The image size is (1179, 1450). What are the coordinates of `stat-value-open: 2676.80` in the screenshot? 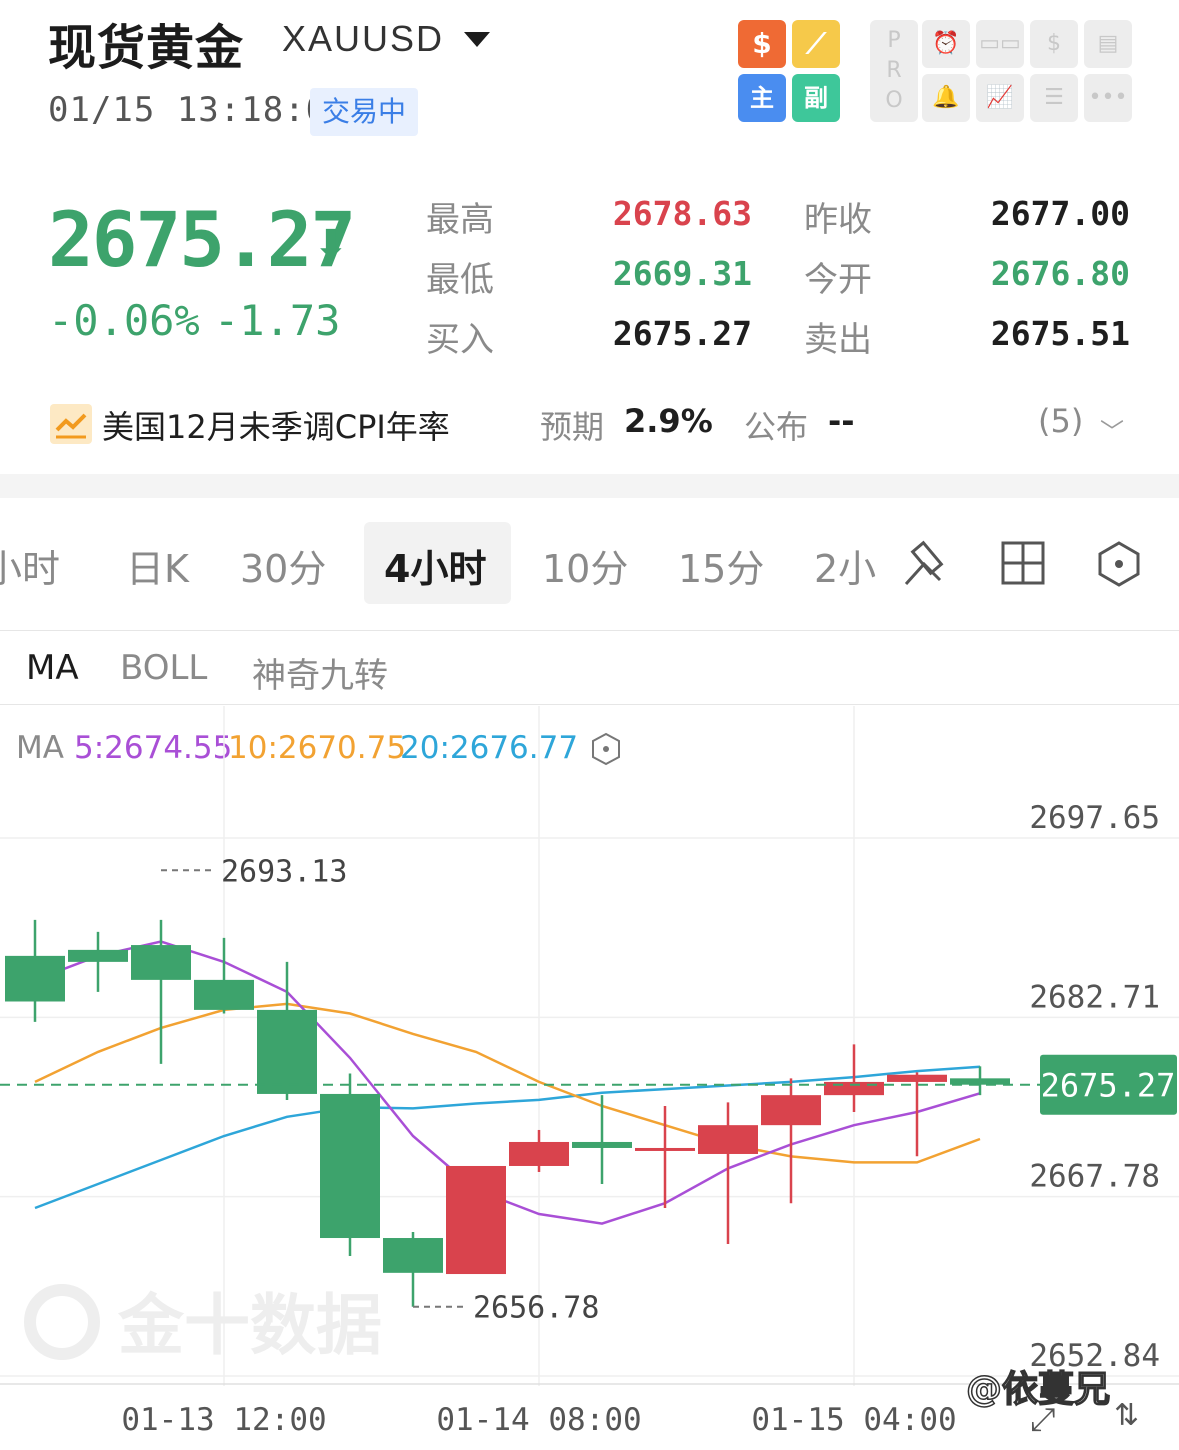 It's located at (1060, 273).